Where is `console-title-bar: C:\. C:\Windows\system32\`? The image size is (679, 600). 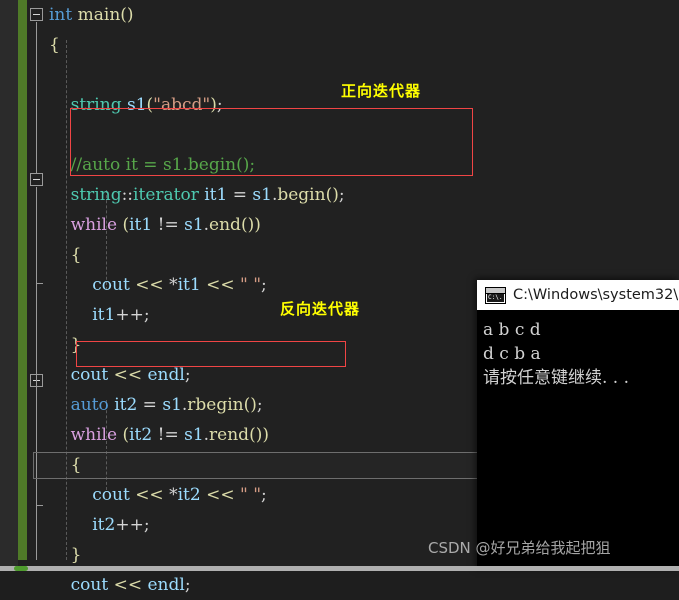 console-title-bar: C:\. C:\Windows\system32\ is located at coordinates (578, 295).